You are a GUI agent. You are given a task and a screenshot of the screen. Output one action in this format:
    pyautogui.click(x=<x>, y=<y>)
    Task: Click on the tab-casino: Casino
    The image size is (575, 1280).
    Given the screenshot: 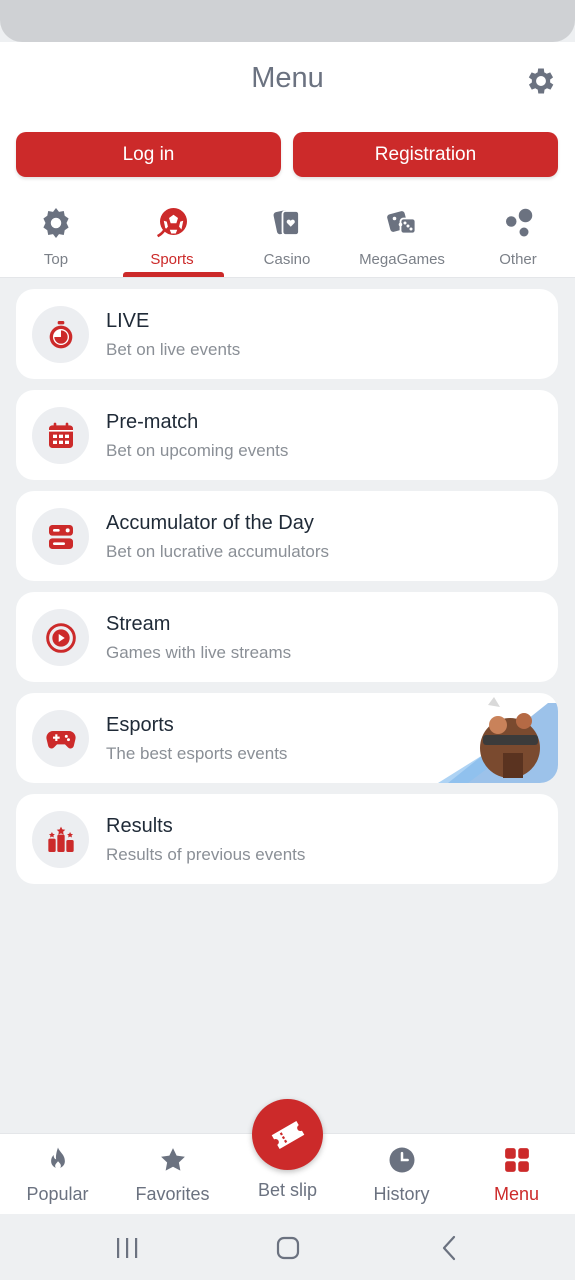 What is the action you would take?
    pyautogui.click(x=287, y=236)
    